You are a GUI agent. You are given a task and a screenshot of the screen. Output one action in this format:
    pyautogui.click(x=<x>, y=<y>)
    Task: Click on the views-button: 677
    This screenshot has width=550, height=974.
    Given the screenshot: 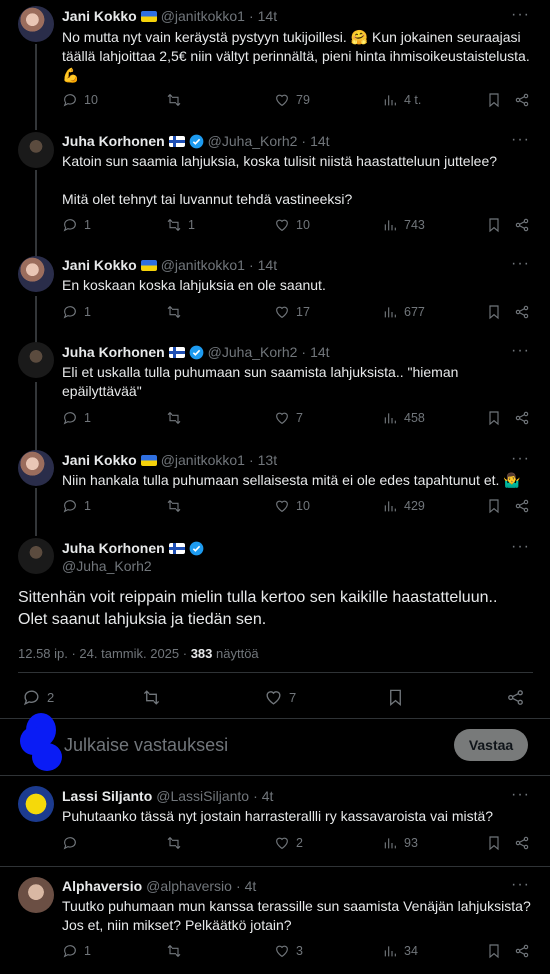 What is the action you would take?
    pyautogui.click(x=403, y=312)
    